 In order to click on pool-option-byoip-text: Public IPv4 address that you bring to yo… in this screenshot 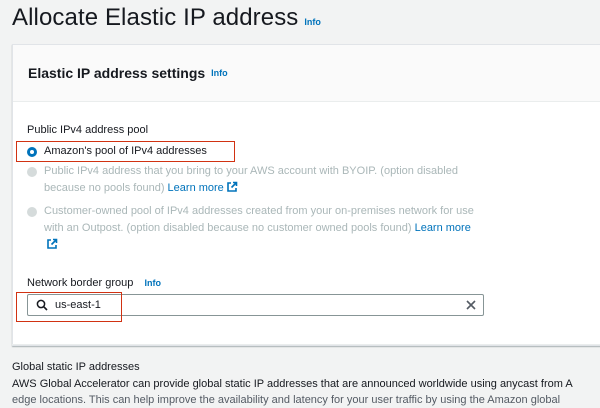, I will do `click(251, 179)`.